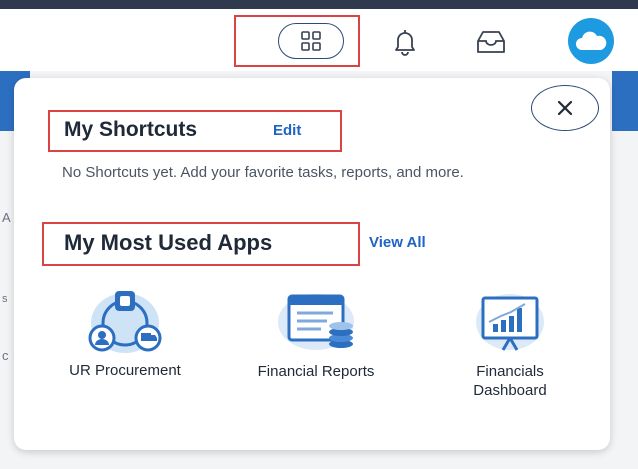  I want to click on background-text-fragment: s, so click(5, 299).